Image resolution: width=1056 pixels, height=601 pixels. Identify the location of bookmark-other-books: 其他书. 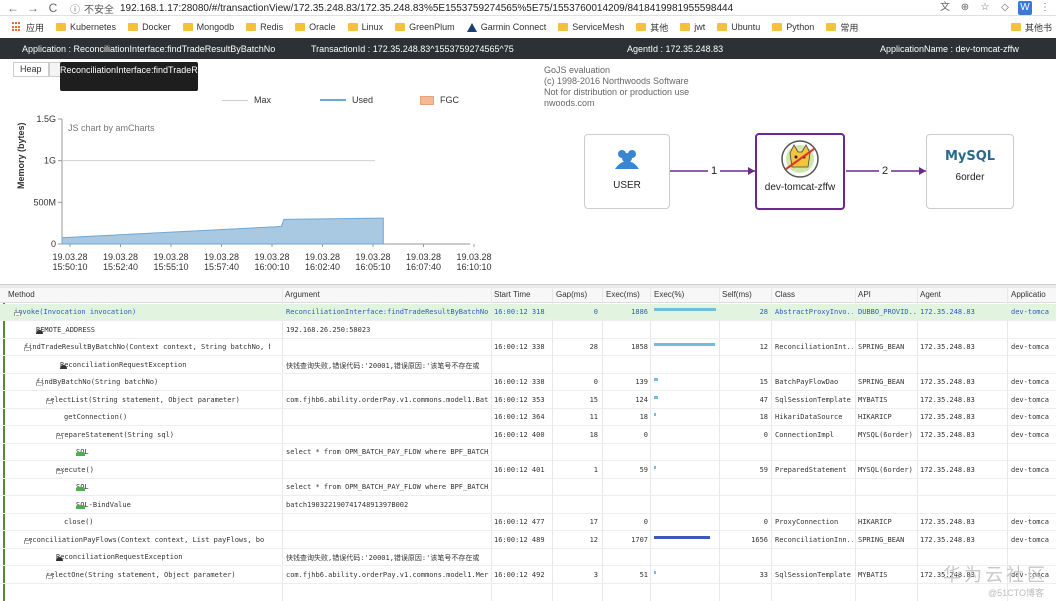
(1031, 27).